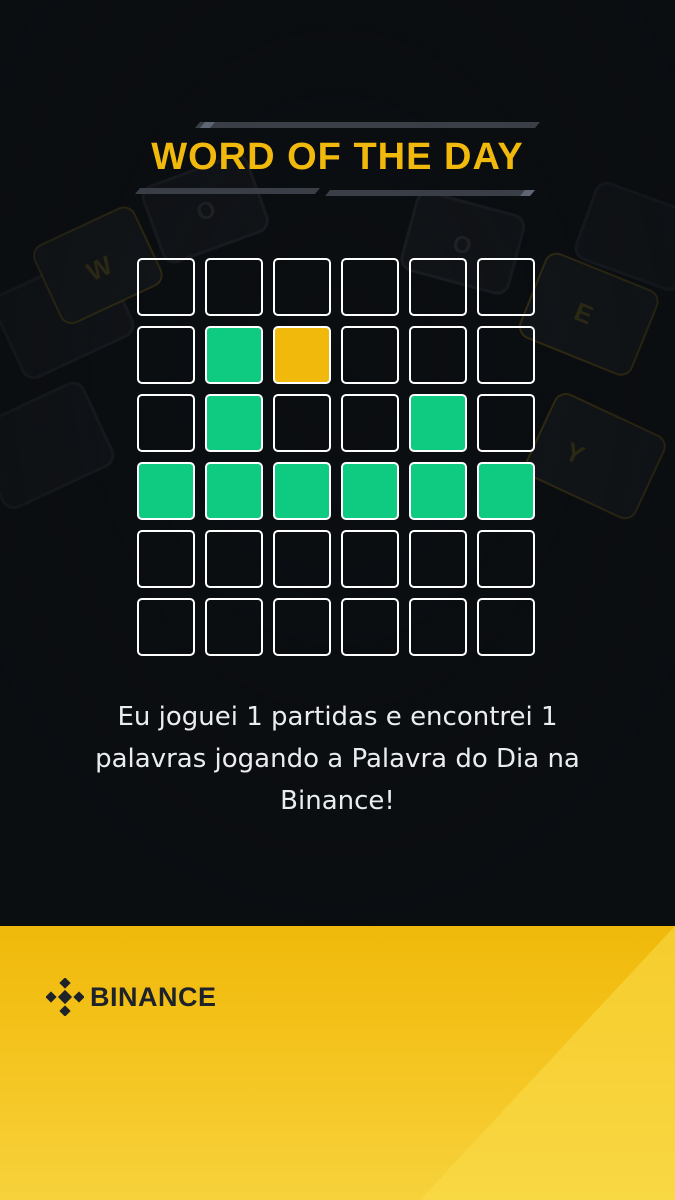 The image size is (675, 1200). Describe the element at coordinates (337, 157) in the screenshot. I see `page-title: WORD OF THE DAY` at that location.